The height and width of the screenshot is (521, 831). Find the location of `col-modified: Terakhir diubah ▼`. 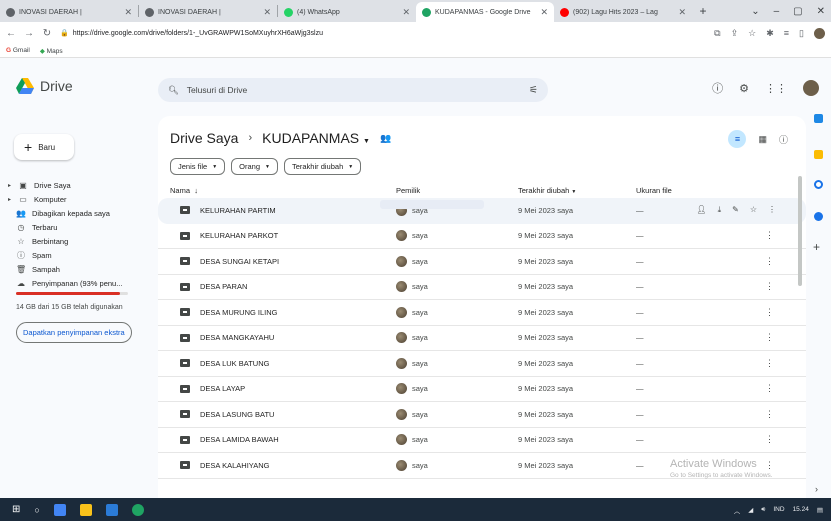

col-modified: Terakhir diubah ▼ is located at coordinates (547, 190).